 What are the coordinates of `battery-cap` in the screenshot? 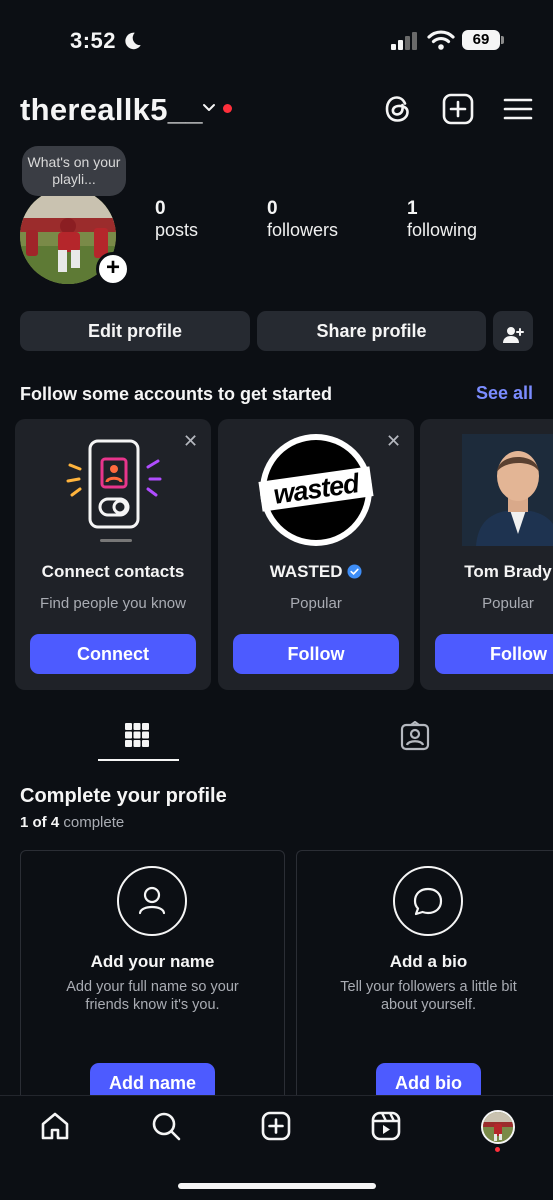 It's located at (502, 40).